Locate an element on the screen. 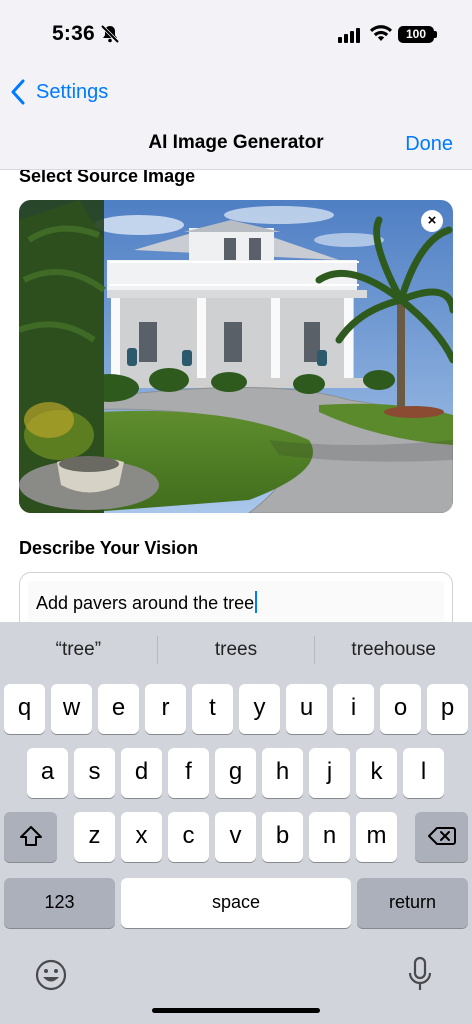  select-image-heading: Select Source Image is located at coordinates (107, 178).